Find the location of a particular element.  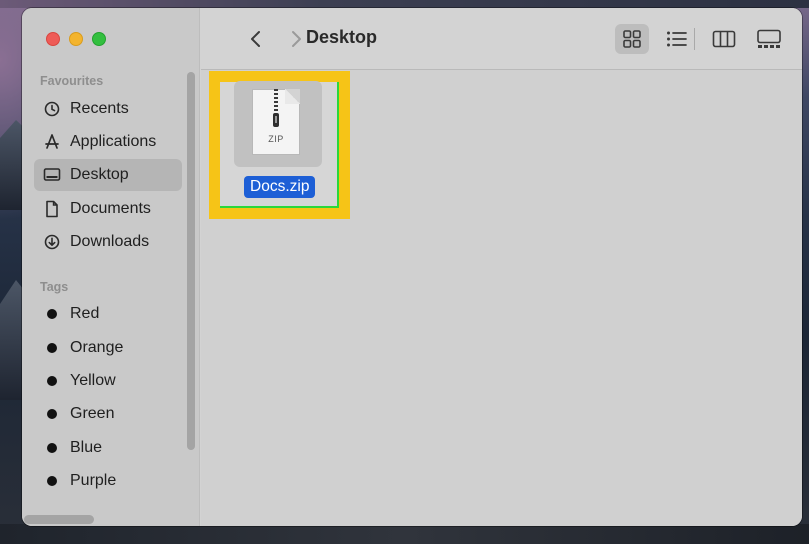

column-view-button is located at coordinates (724, 39).